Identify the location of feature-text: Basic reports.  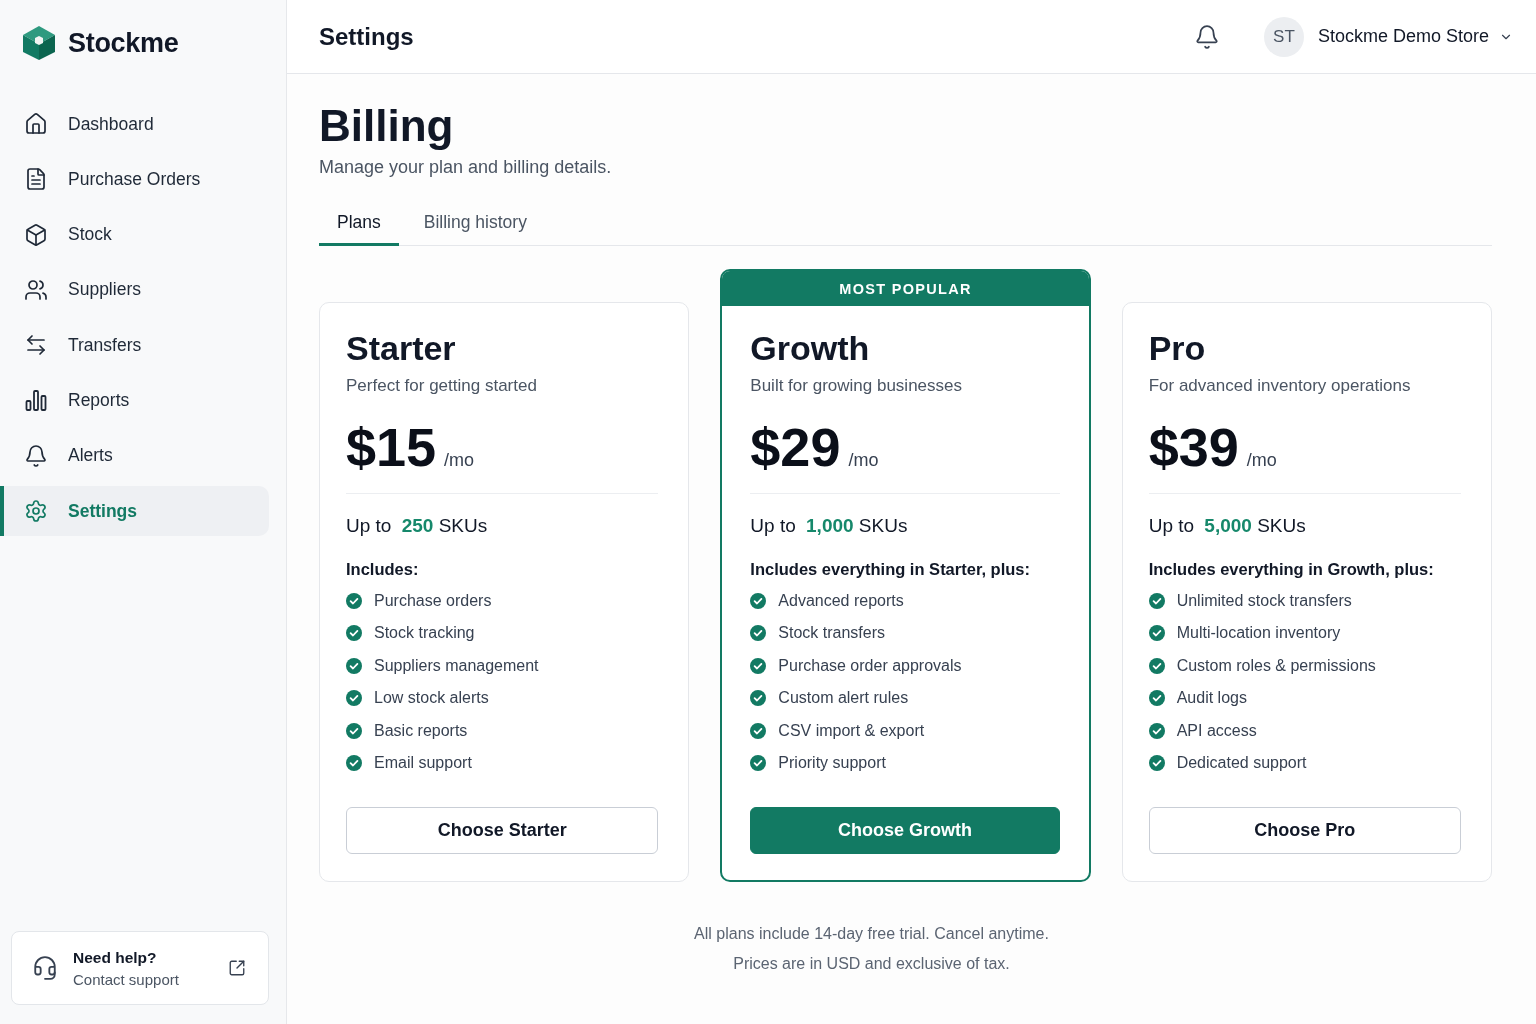
(421, 730).